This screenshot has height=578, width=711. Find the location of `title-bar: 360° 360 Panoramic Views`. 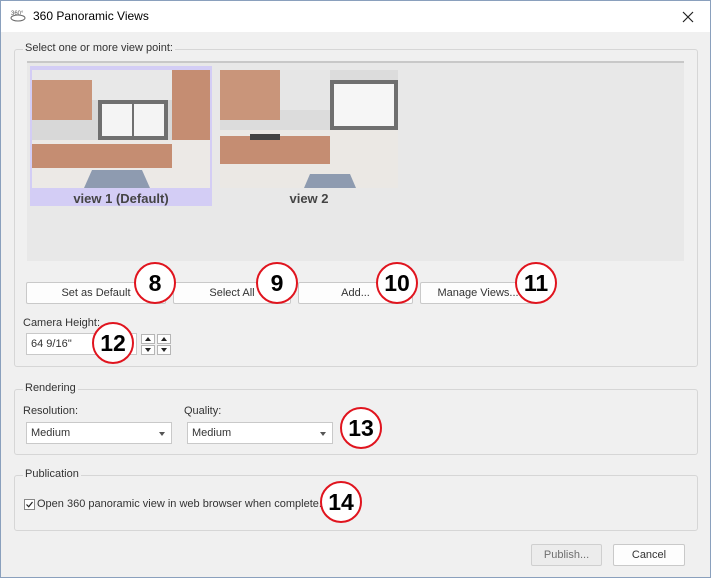

title-bar: 360° 360 Panoramic Views is located at coordinates (355, 16).